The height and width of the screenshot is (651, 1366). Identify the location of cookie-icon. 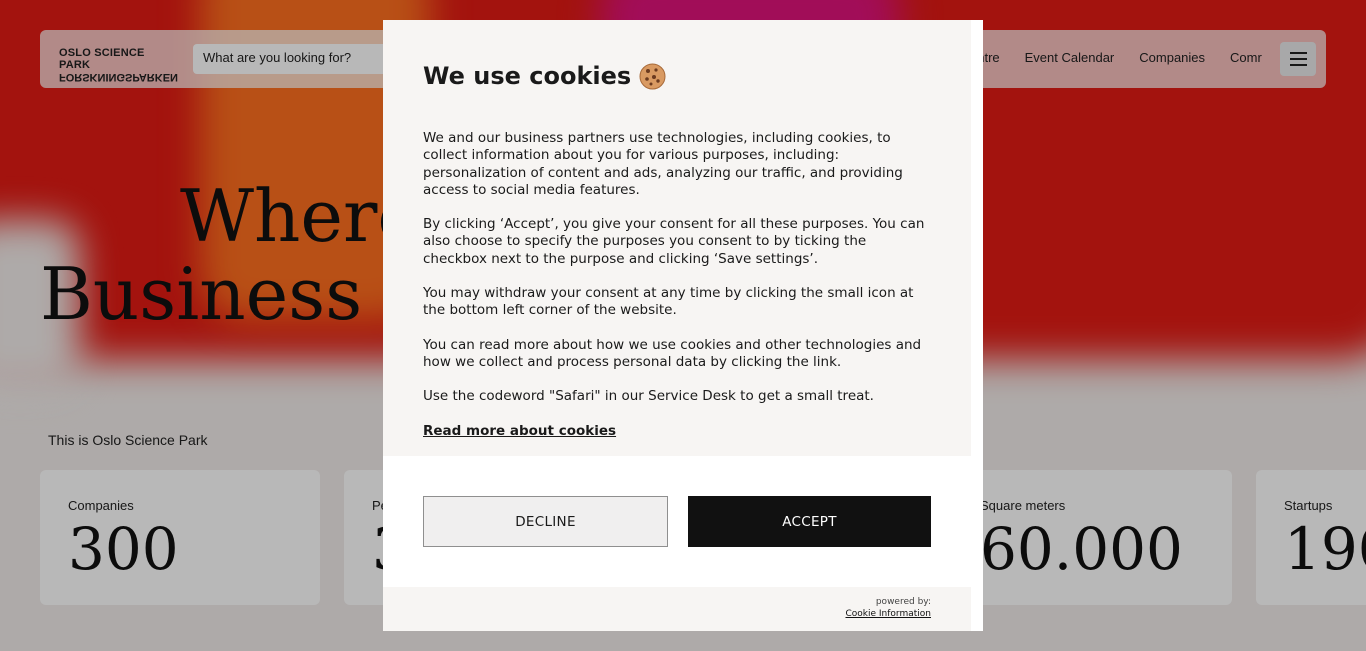
(652, 76).